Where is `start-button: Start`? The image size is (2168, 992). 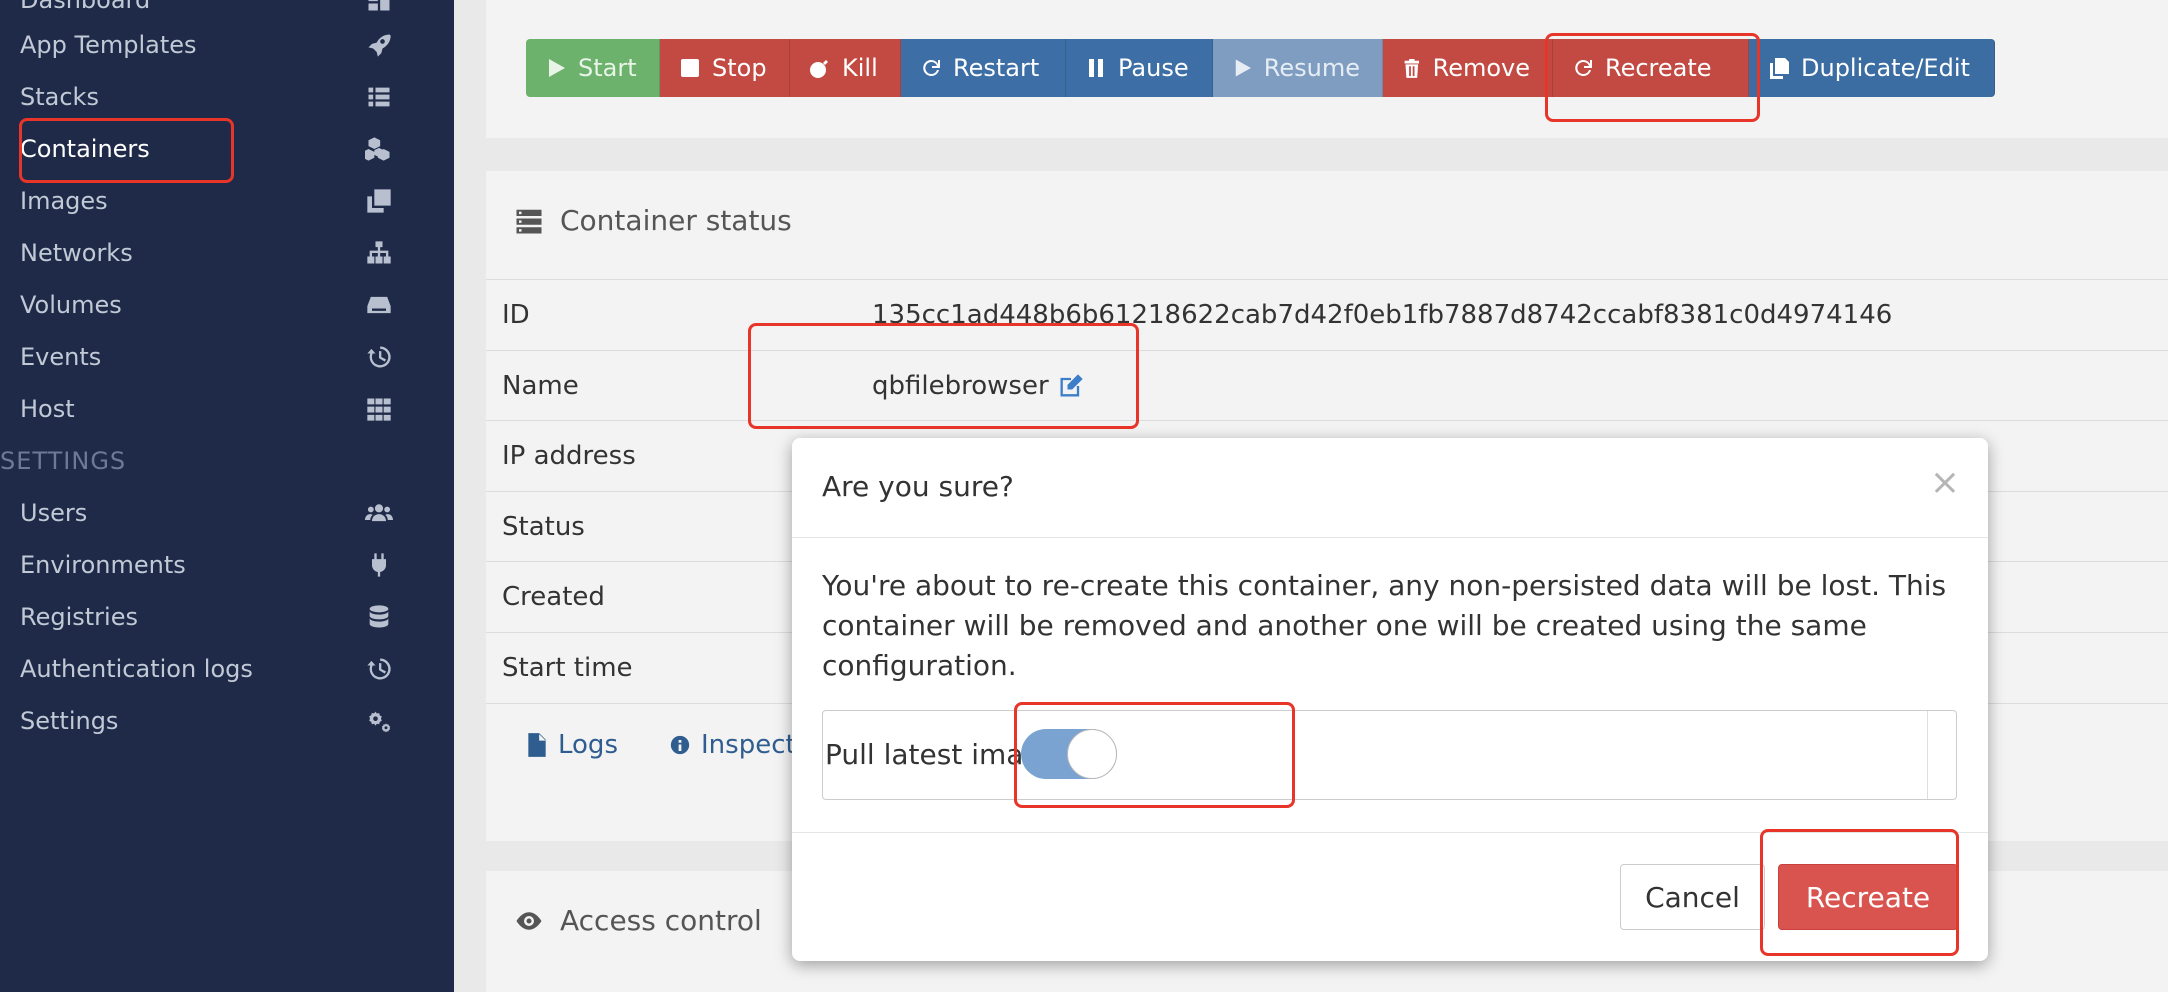
start-button: Start is located at coordinates (593, 68).